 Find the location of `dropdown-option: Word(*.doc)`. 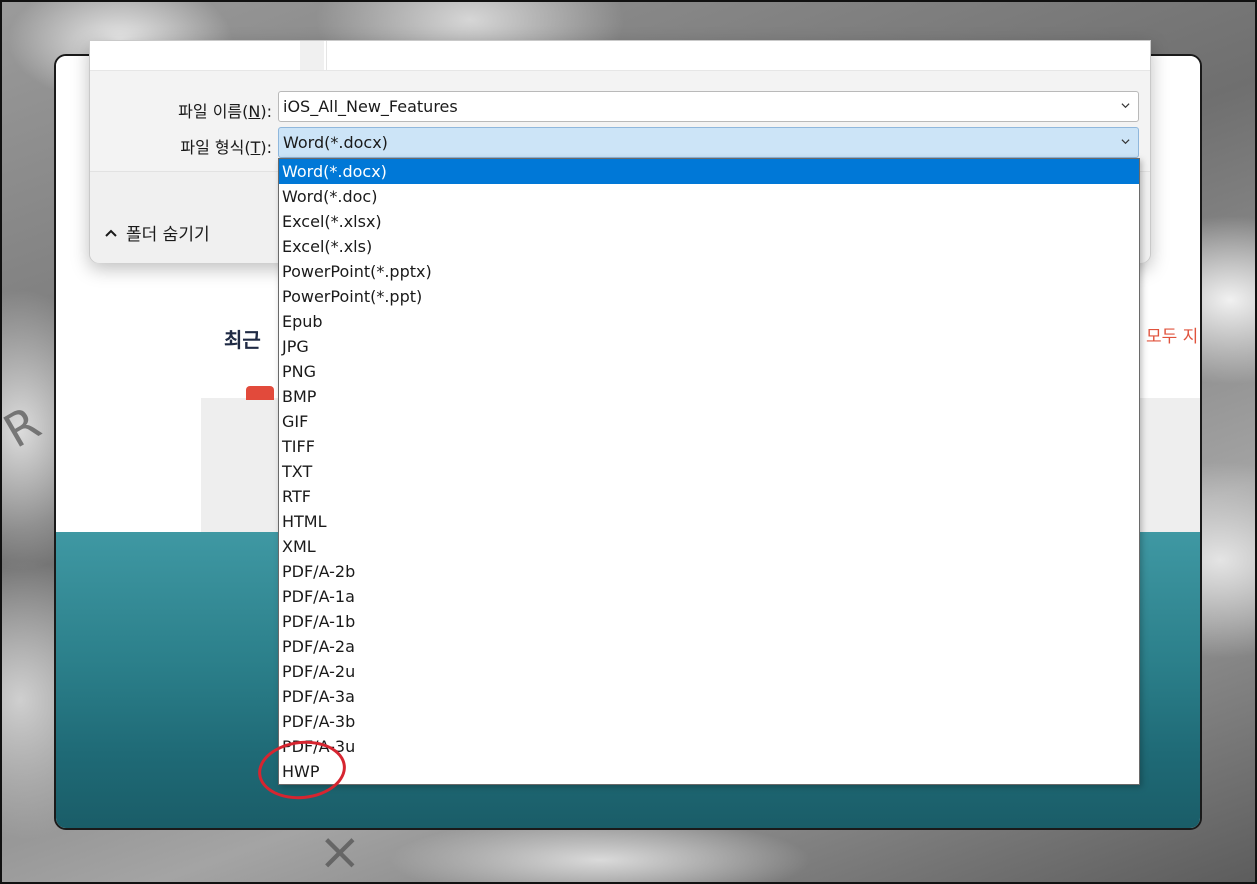

dropdown-option: Word(*.doc) is located at coordinates (709, 196).